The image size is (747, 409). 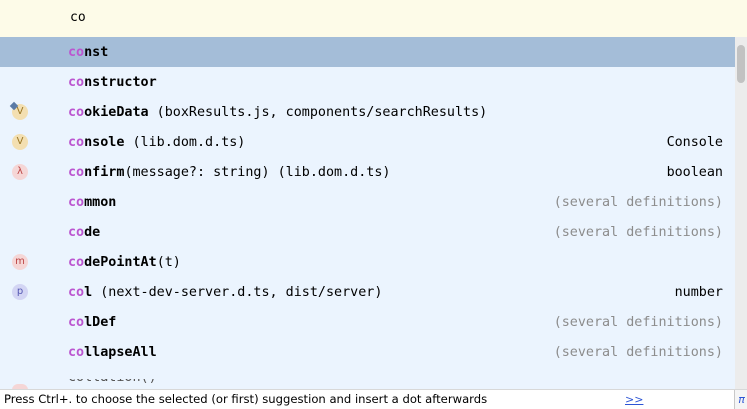 I want to click on completion-item-name: dePointAt, so click(x=120, y=262).